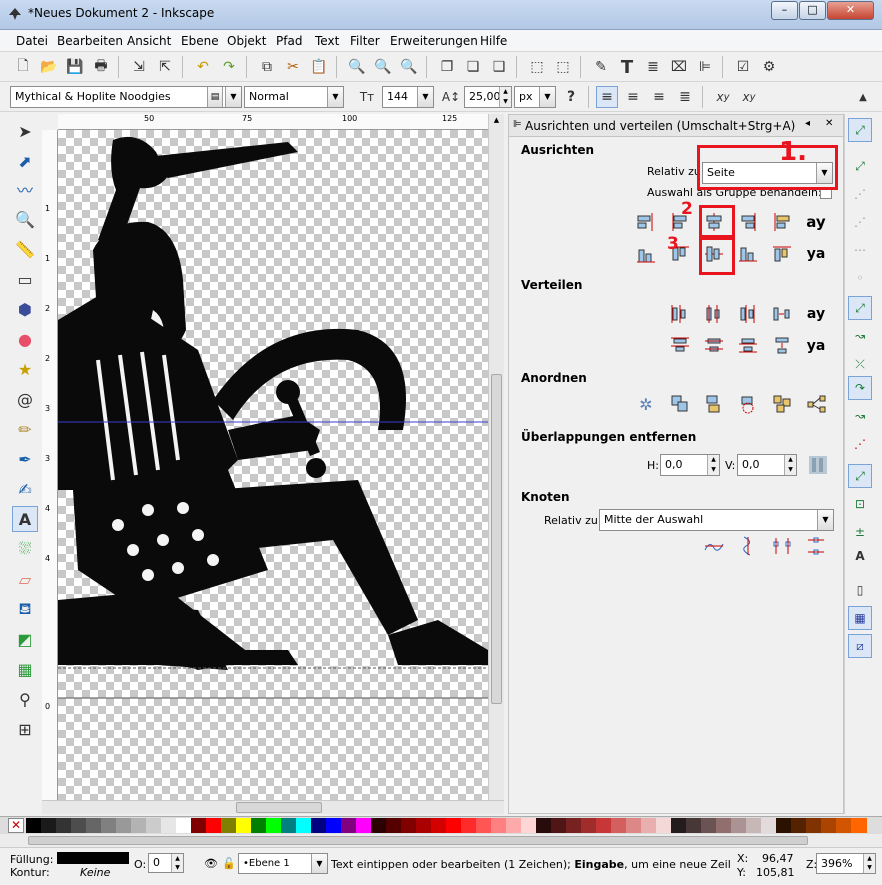 The width and height of the screenshot is (882, 885). Describe the element at coordinates (705, 67) in the screenshot. I see `align-distribute-icon: ⊫` at that location.